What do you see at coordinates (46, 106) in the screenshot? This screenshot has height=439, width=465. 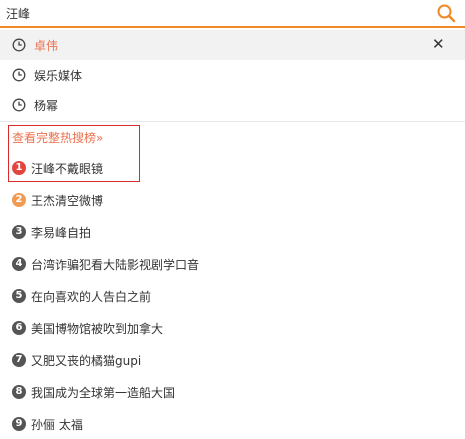 I see `history-item-label: 杨幂` at bounding box center [46, 106].